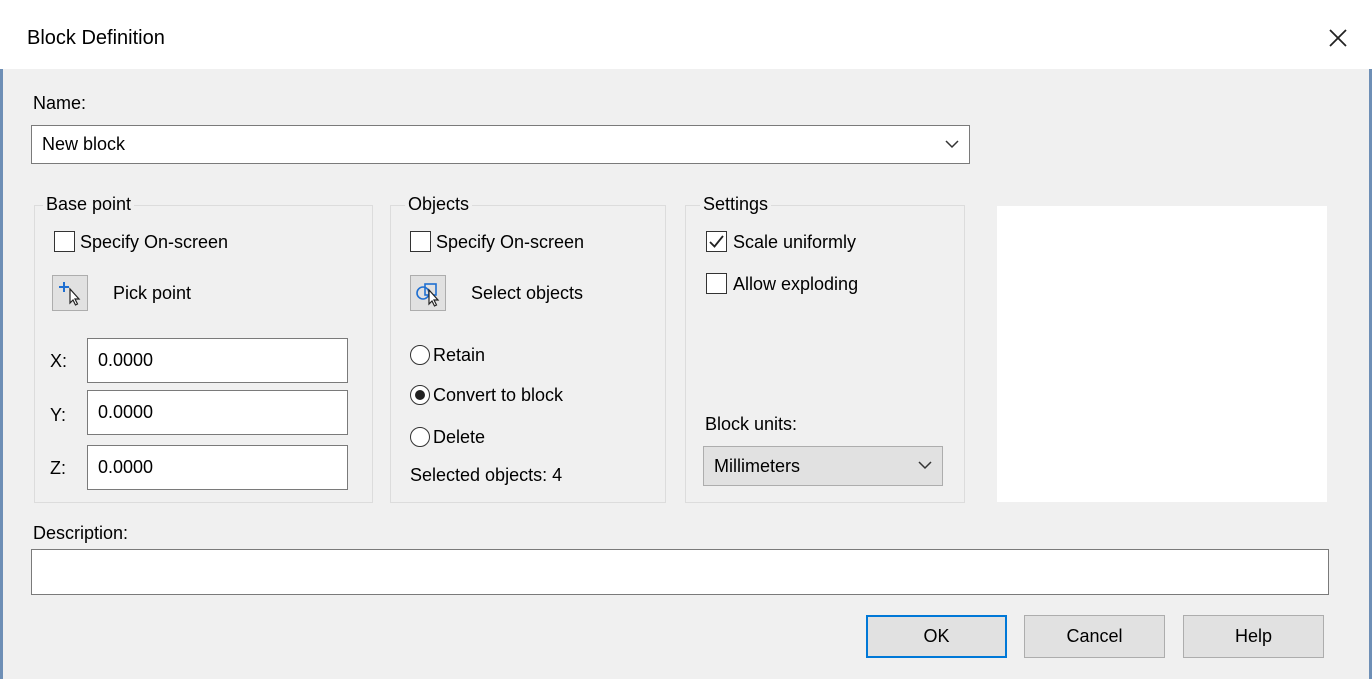 The image size is (1372, 679). Describe the element at coordinates (510, 242) in the screenshot. I see `objects-specify-onscreen-label: Specify On-screen` at that location.